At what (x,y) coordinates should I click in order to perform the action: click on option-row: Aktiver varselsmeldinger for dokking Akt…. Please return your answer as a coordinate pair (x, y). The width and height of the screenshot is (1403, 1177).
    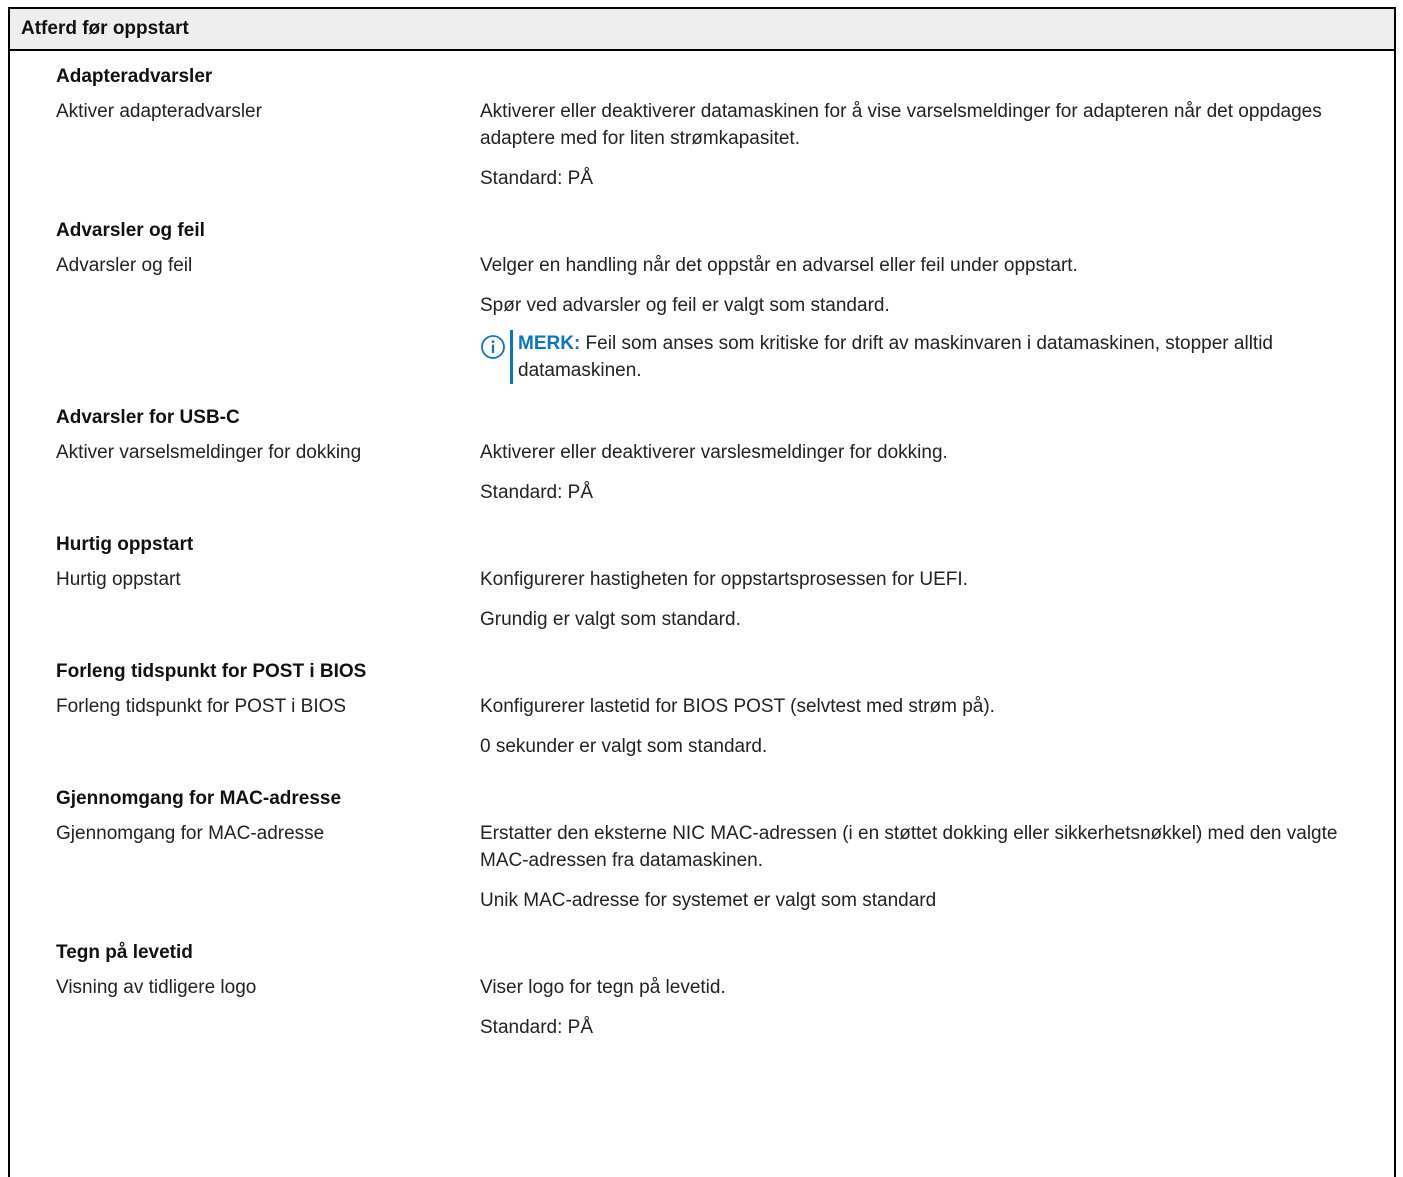
    Looking at the image, I should click on (702, 479).